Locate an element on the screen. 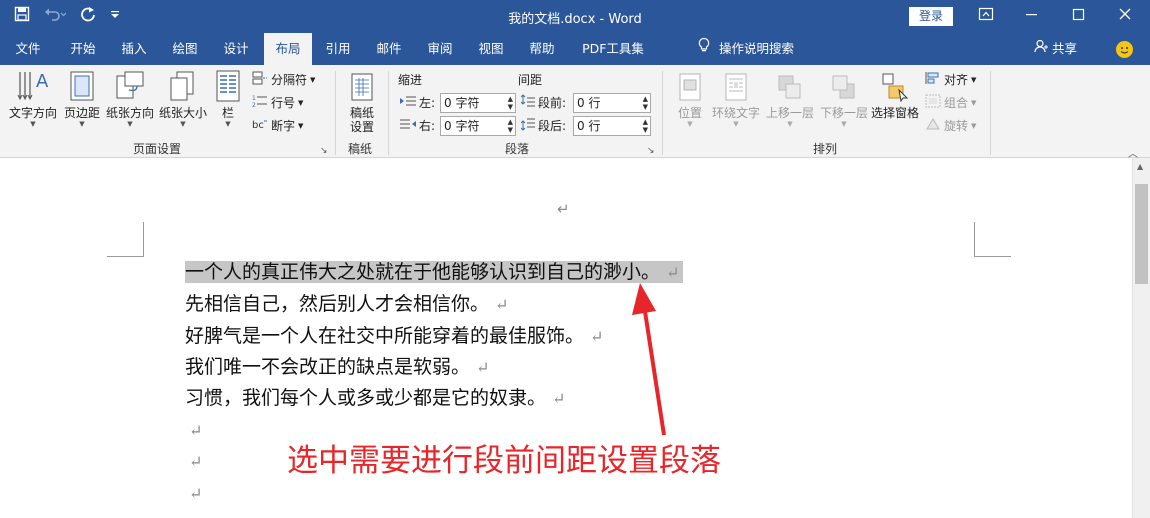  tab-layout: 布局 is located at coordinates (288, 49).